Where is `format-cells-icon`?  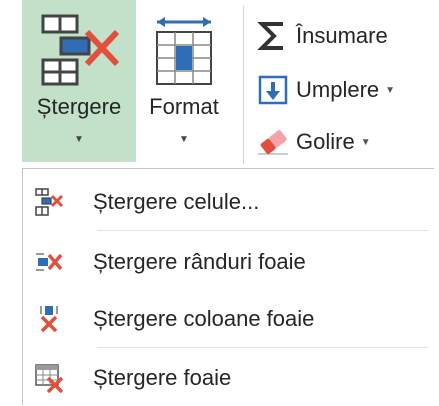 format-cells-icon is located at coordinates (184, 53).